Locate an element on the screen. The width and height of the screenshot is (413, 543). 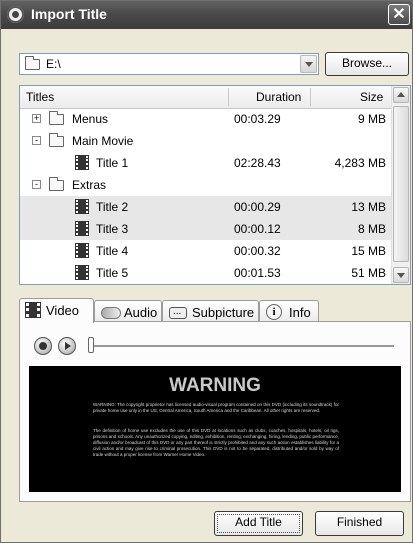
subpicture-icon is located at coordinates (178, 312).